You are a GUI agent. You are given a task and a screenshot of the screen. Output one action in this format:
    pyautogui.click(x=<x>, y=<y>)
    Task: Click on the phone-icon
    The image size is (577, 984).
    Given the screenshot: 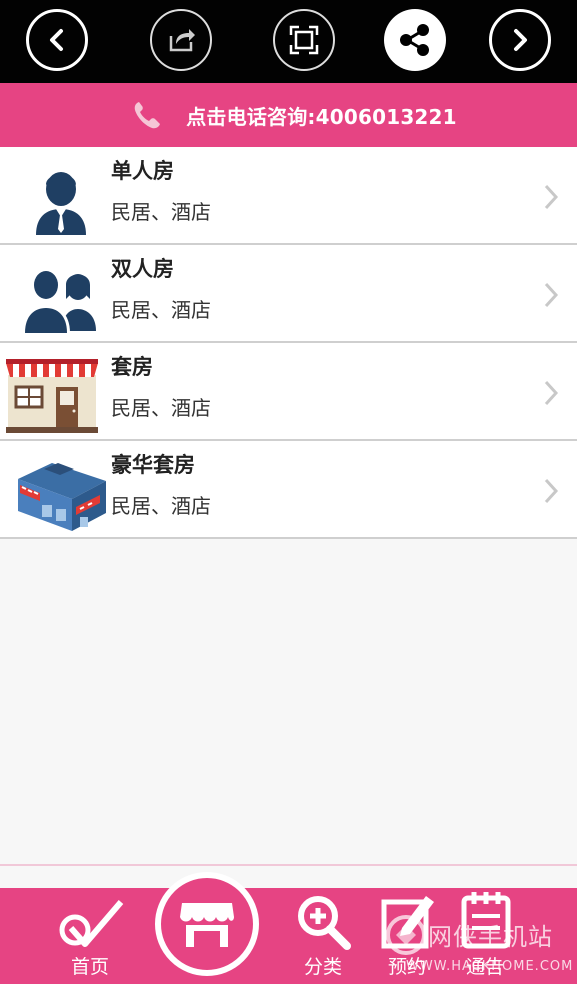 What is the action you would take?
    pyautogui.click(x=147, y=115)
    